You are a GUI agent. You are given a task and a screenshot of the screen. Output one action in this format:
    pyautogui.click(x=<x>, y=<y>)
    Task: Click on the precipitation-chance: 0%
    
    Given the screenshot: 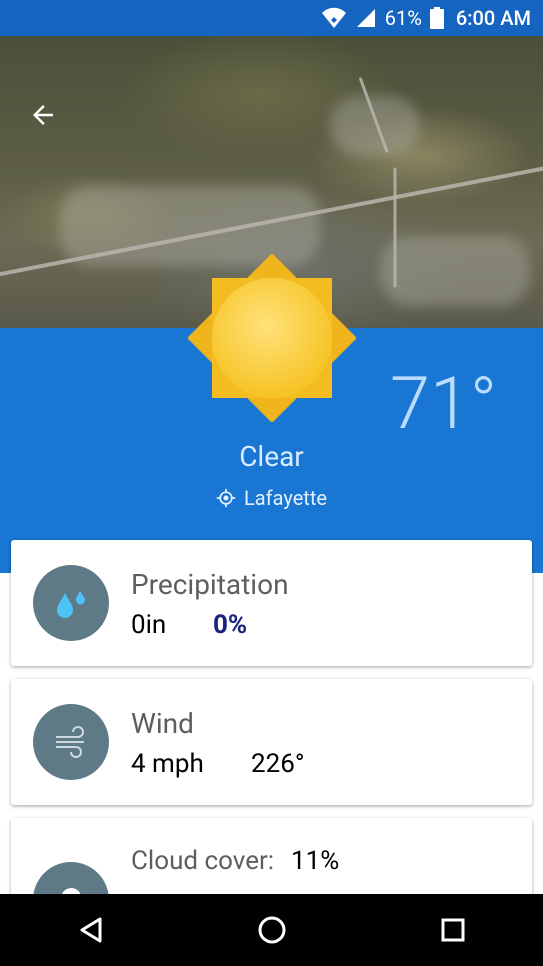 What is the action you would take?
    pyautogui.click(x=230, y=625)
    